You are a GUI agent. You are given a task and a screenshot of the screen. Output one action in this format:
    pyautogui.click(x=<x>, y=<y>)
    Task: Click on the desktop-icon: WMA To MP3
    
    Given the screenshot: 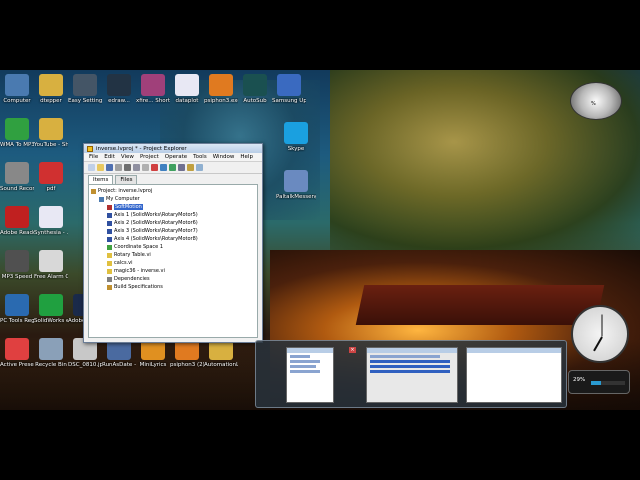 What is the action you would take?
    pyautogui.click(x=17, y=133)
    